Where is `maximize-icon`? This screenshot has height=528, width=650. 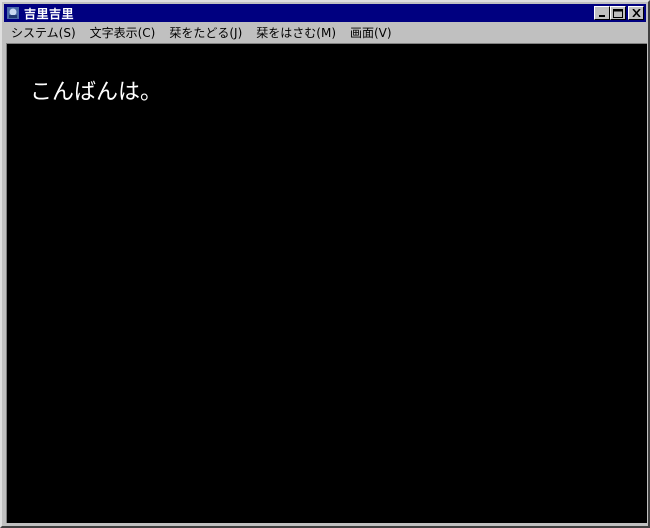
maximize-icon is located at coordinates (618, 13).